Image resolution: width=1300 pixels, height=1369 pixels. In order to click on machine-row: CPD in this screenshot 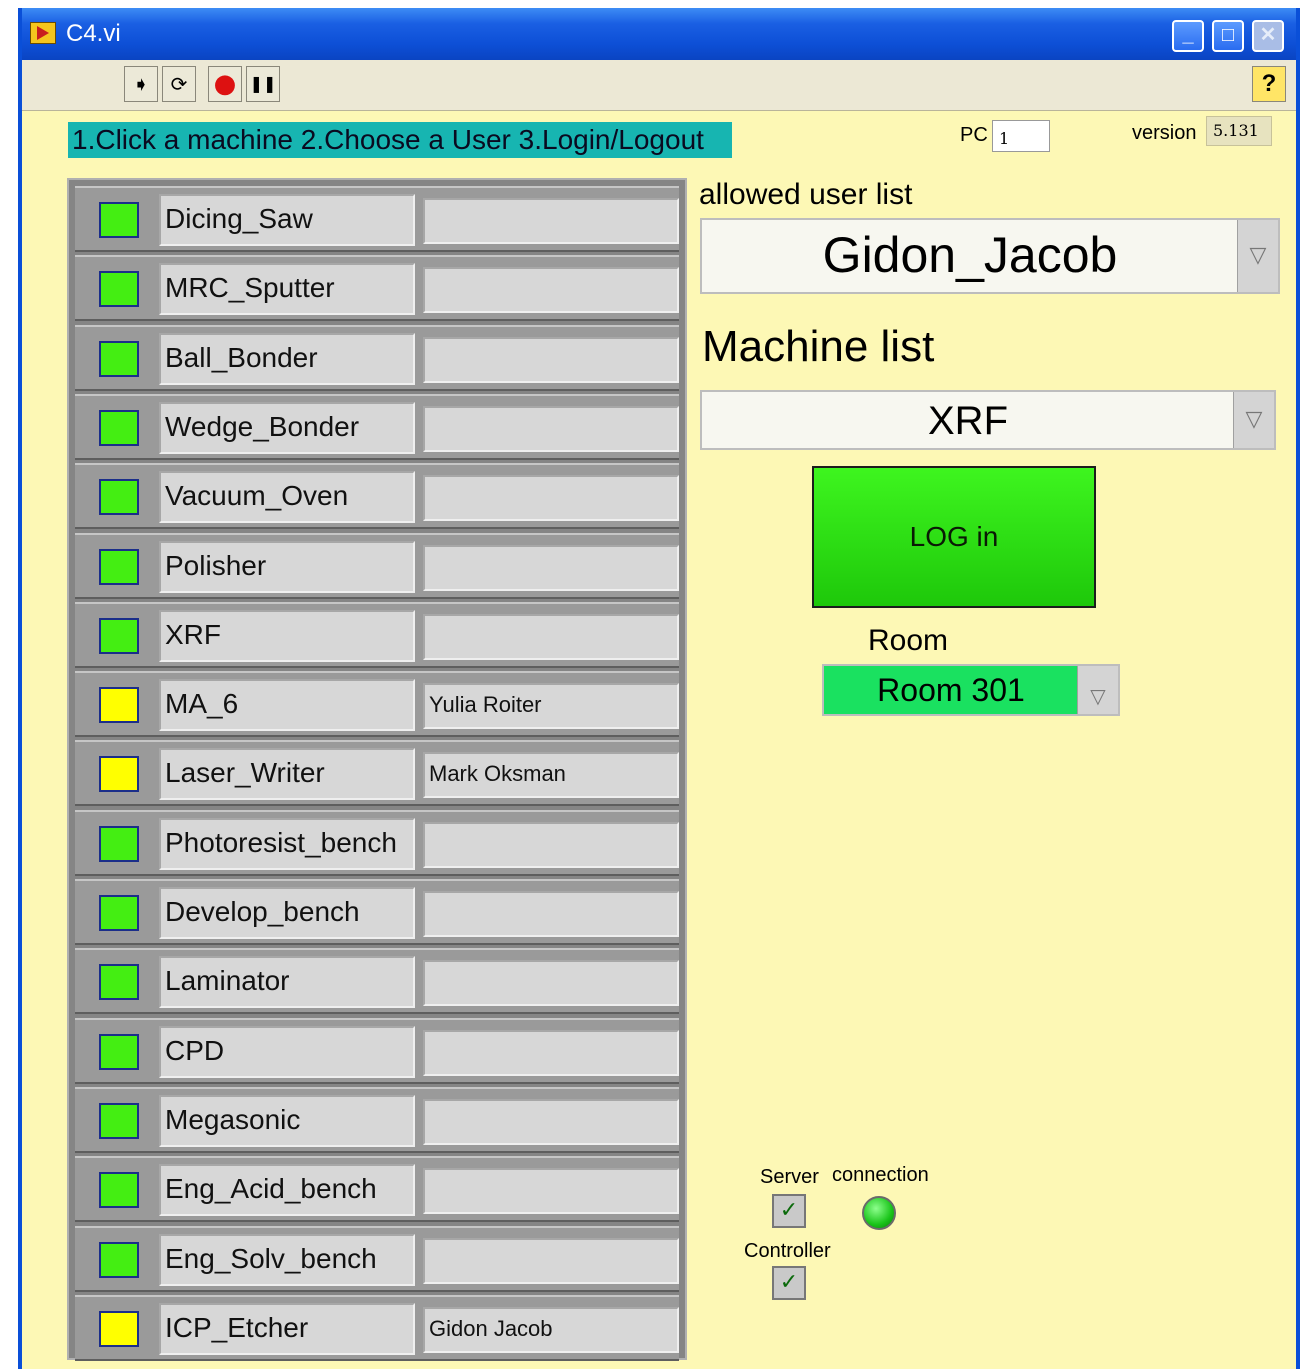, I will do `click(377, 1050)`.